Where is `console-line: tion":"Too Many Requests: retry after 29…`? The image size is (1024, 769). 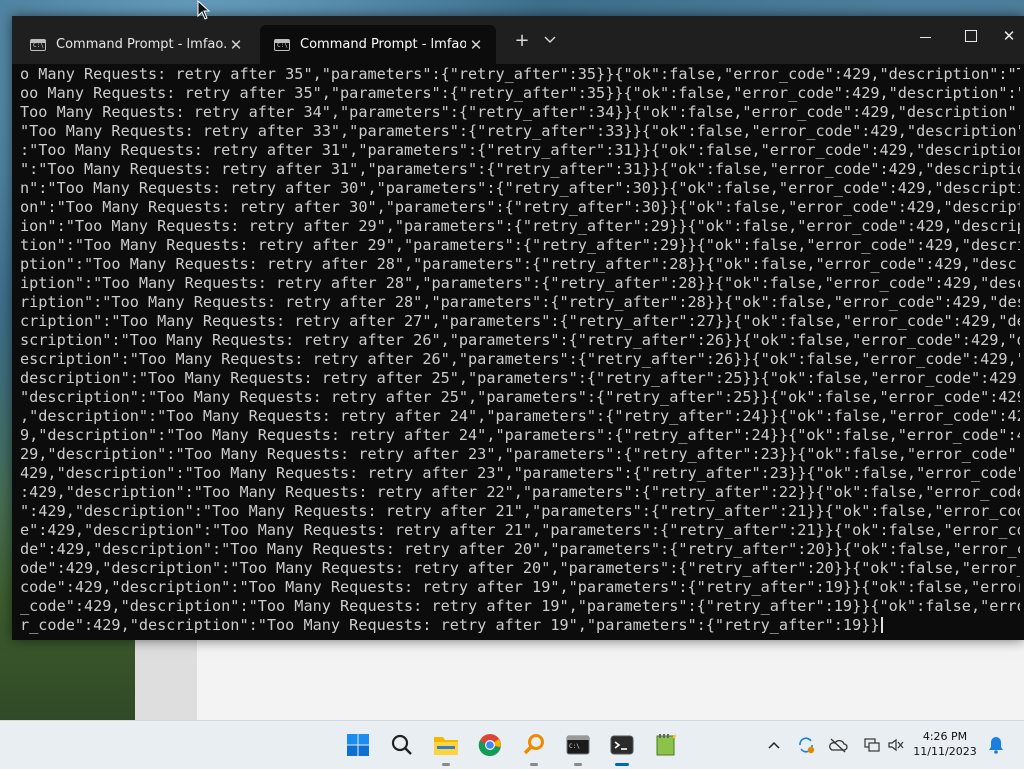
console-line: tion":"Too Many Requests: retry after 29… is located at coordinates (520, 245).